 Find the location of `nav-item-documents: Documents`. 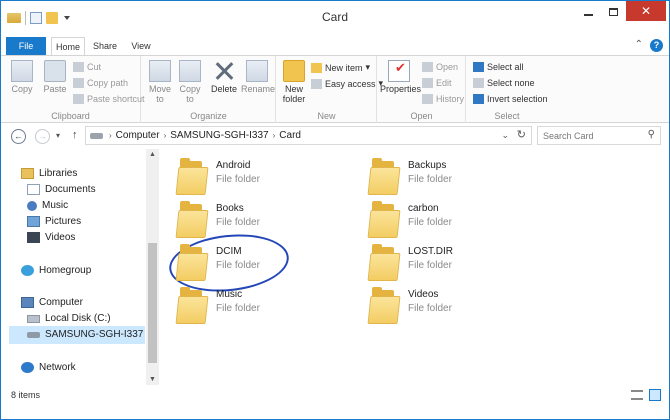

nav-item-documents: Documents is located at coordinates (61, 189).